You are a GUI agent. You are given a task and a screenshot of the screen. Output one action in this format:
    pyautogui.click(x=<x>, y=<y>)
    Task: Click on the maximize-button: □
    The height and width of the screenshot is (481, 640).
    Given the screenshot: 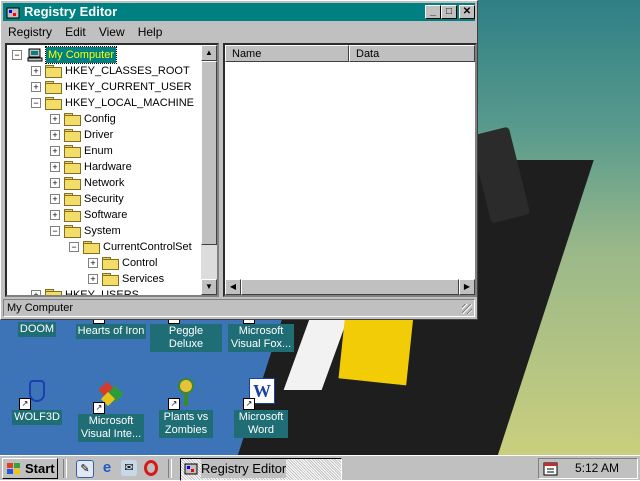 What is the action you would take?
    pyautogui.click(x=449, y=12)
    